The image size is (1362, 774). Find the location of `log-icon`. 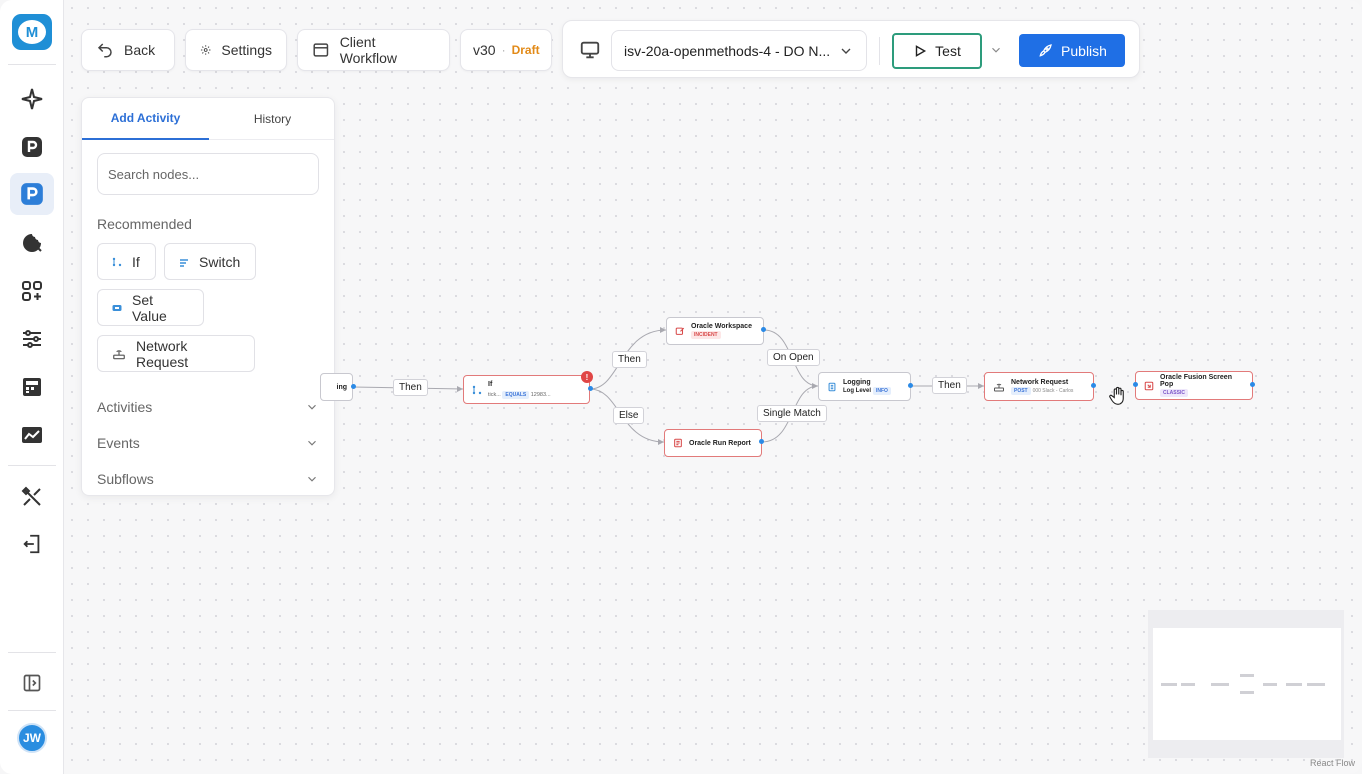

log-icon is located at coordinates (832, 387).